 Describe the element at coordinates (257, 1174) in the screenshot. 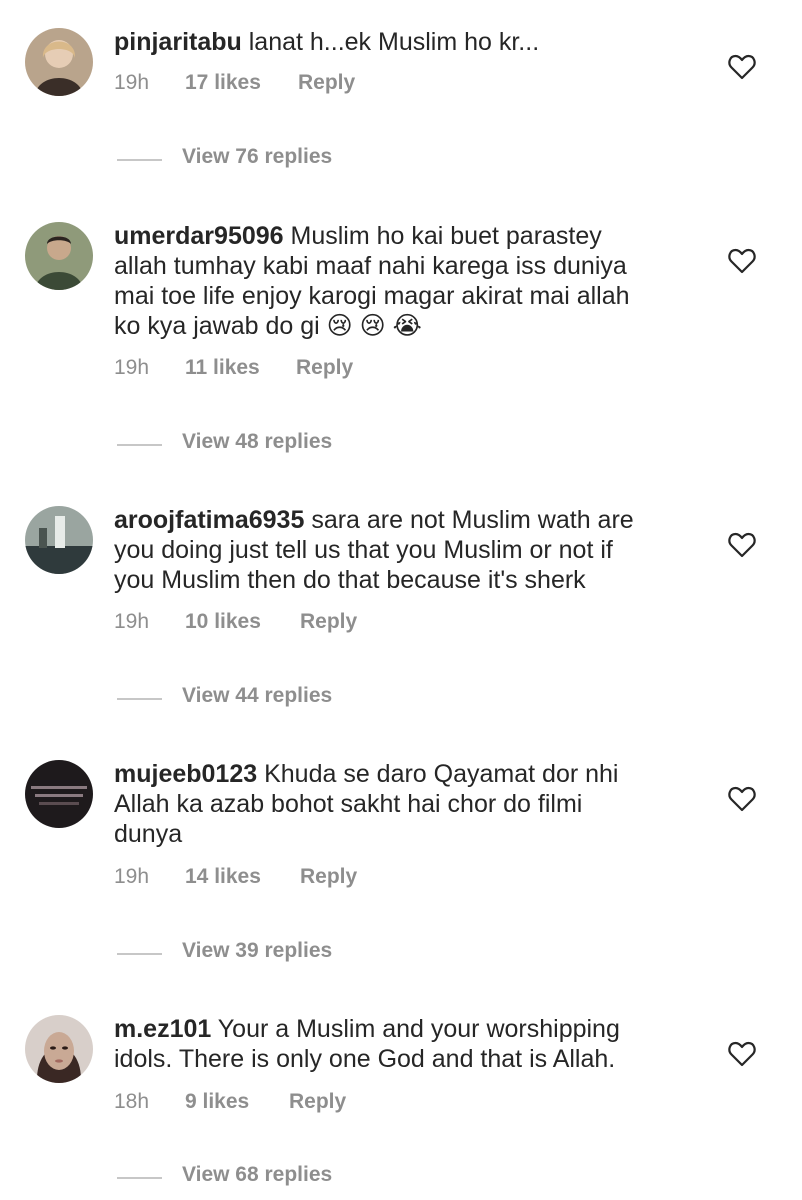

I see `view-replies-label: View 68 replies` at that location.